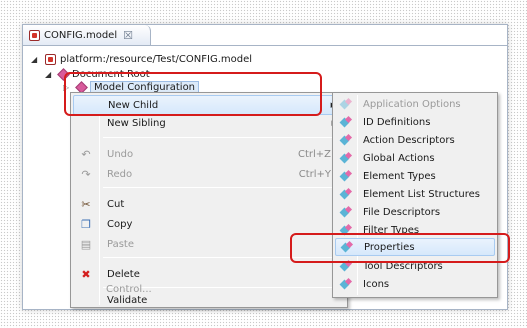 The height and width of the screenshot is (328, 527). Describe the element at coordinates (136, 123) in the screenshot. I see `menu-item-label: New Sibling` at that location.